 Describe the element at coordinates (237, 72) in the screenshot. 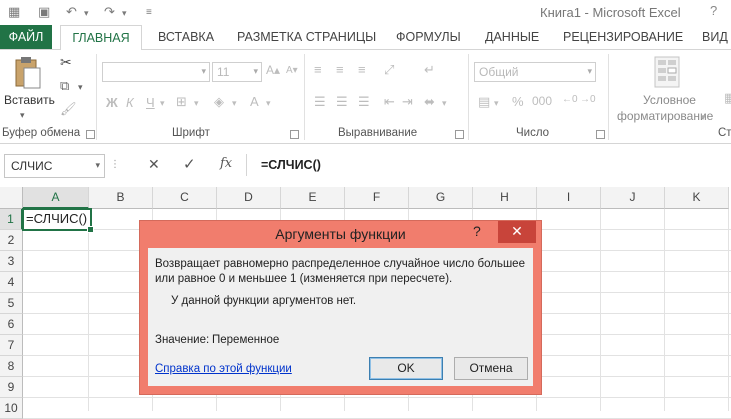

I see `font-size-combo: 11 ▾` at that location.